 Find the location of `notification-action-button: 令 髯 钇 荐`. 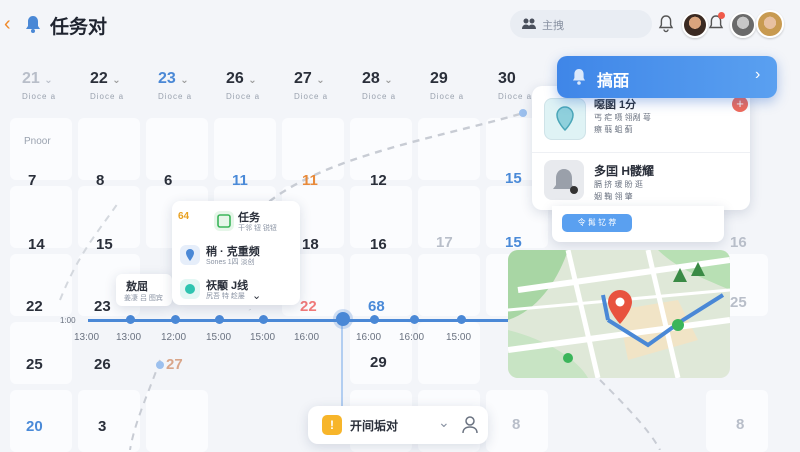

notification-action-button: 令 髯 钇 荐 is located at coordinates (597, 223).